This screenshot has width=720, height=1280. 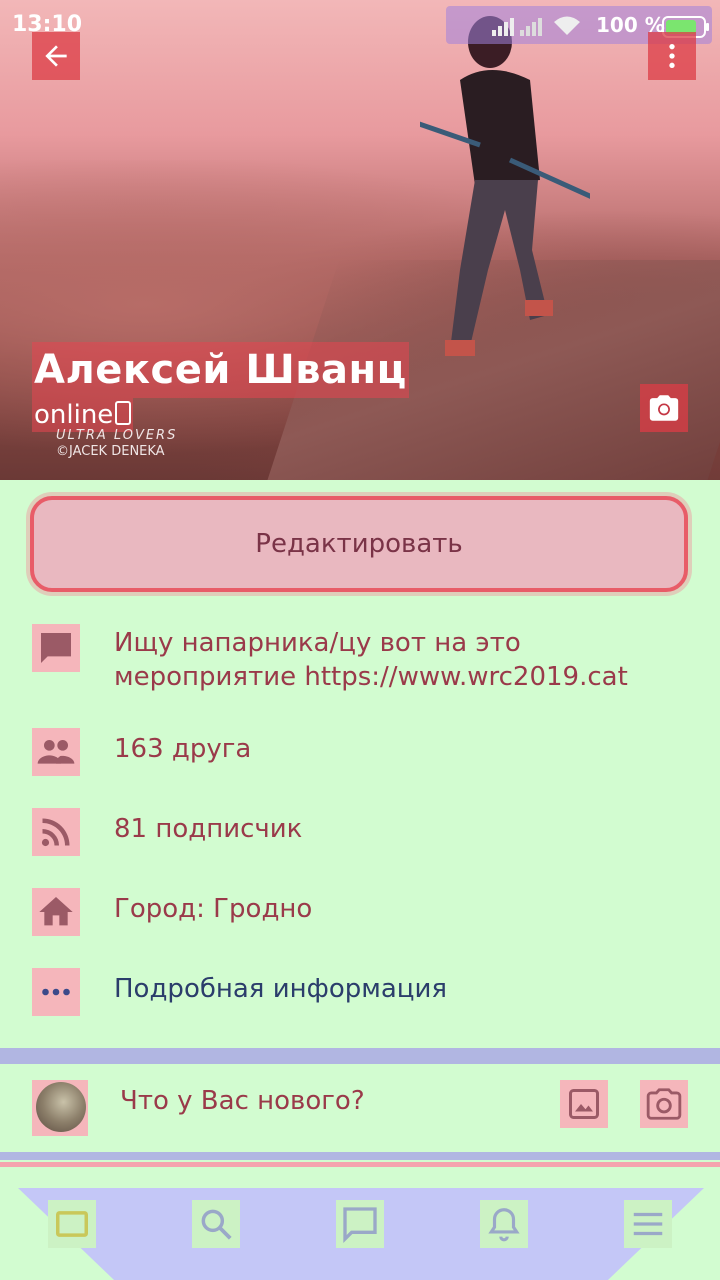 What do you see at coordinates (517, 27) in the screenshot?
I see `signal-icon` at bounding box center [517, 27].